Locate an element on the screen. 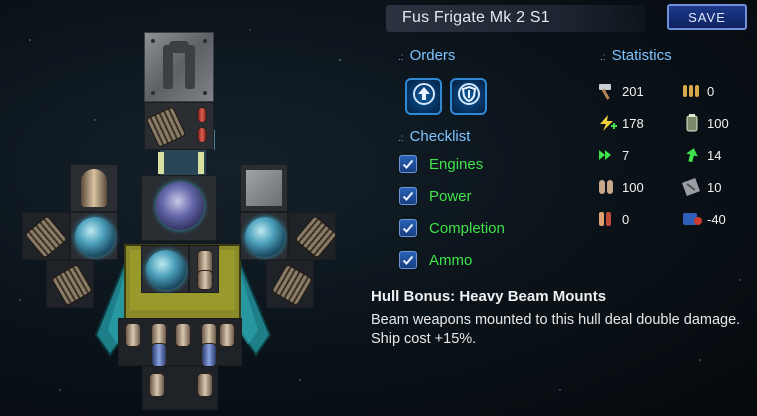 The width and height of the screenshot is (757, 416). stat-cells: 100 is located at coordinates (620, 187).